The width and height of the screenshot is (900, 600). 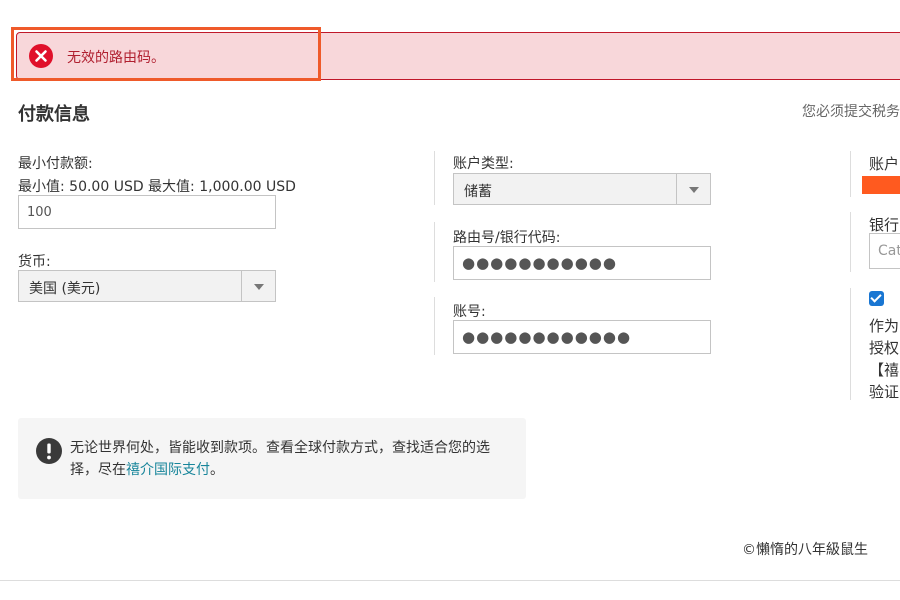 What do you see at coordinates (147, 286) in the screenshot?
I see `currency-select: 美国 (美元)` at bounding box center [147, 286].